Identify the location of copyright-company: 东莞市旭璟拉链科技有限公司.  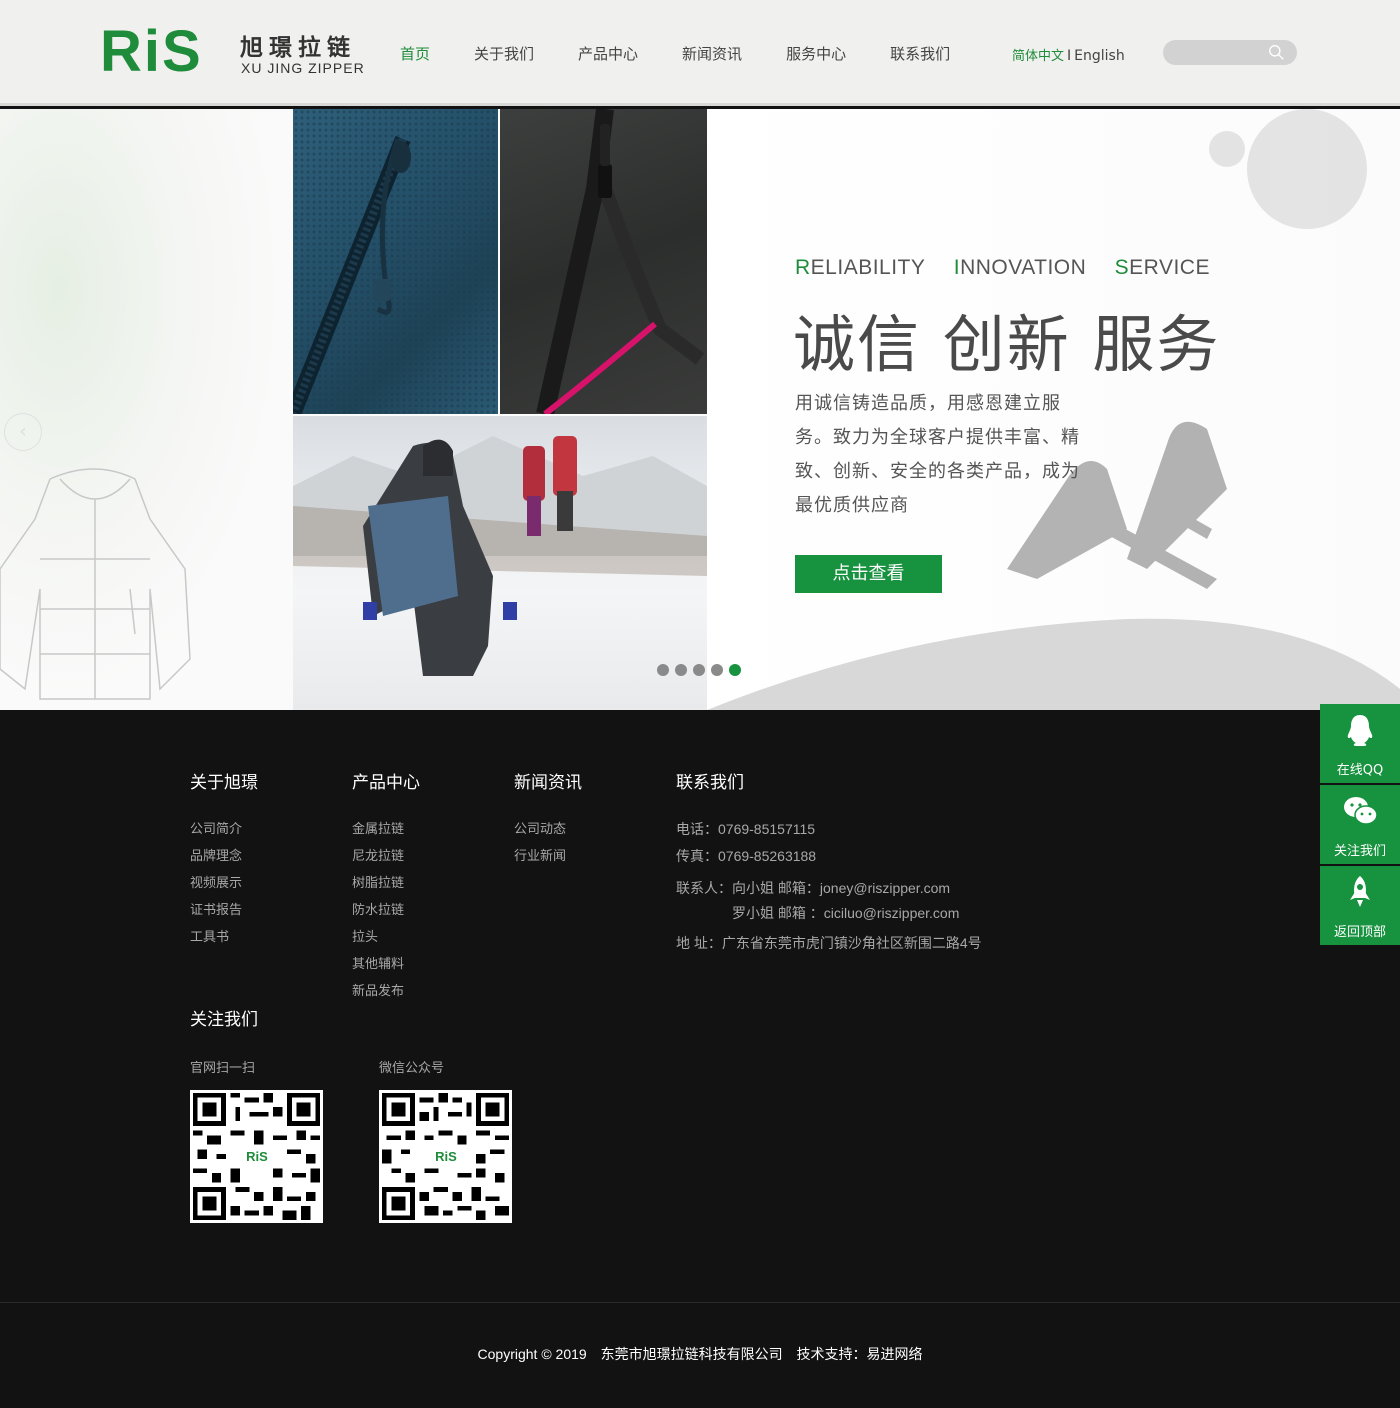
(691, 1354).